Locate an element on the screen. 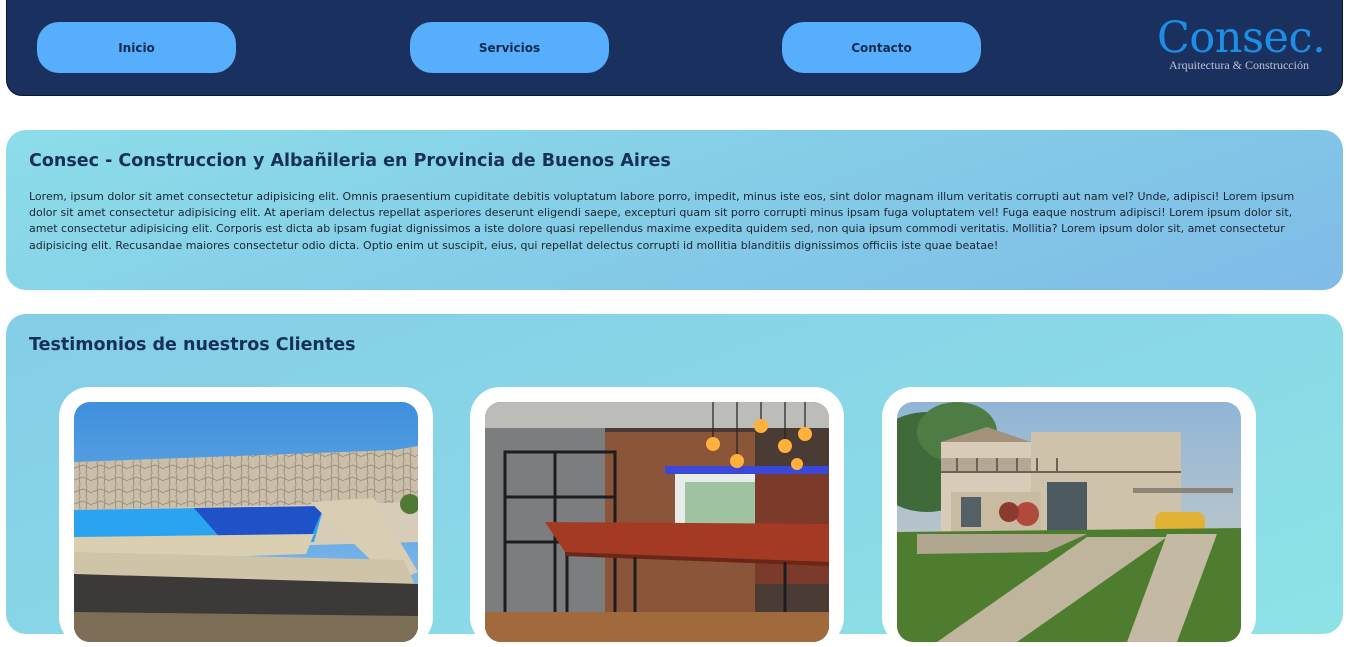 The height and width of the screenshot is (647, 1350). brand-logo: Consec. Arquitectura & Construcción is located at coordinates (1242, 43).